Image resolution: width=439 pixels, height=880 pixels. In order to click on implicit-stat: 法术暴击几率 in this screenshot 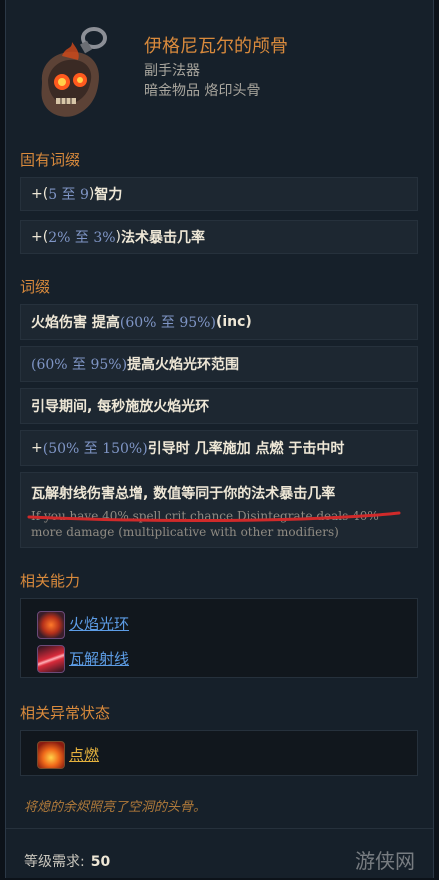, I will do `click(163, 238)`.